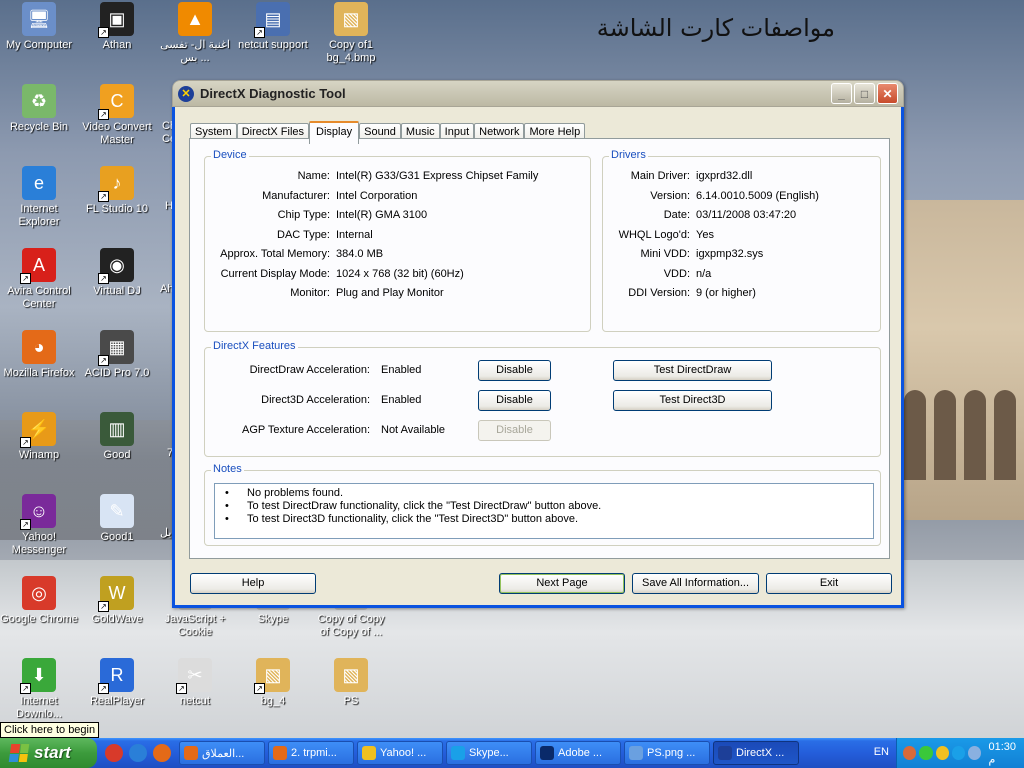 The image size is (1024, 768). Describe the element at coordinates (195, 683) in the screenshot. I see `desktop-icon: ✂ ↗ netcut` at that location.